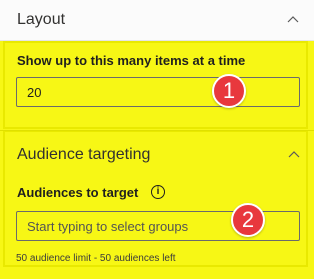  What do you see at coordinates (158, 92) in the screenshot?
I see `items-count-input` at bounding box center [158, 92].